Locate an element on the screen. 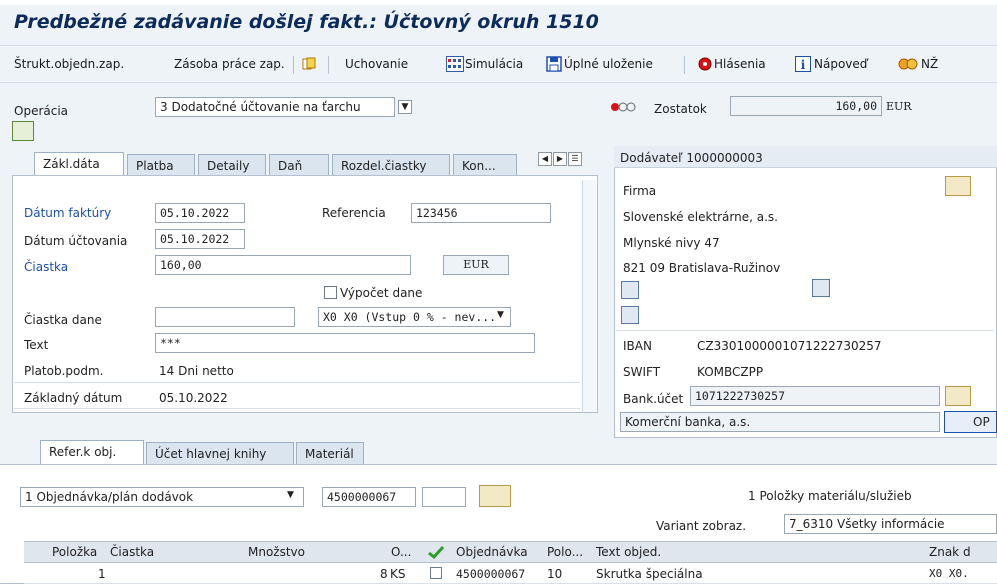 This screenshot has width=997, height=584. col-po: Objednávka is located at coordinates (492, 552).